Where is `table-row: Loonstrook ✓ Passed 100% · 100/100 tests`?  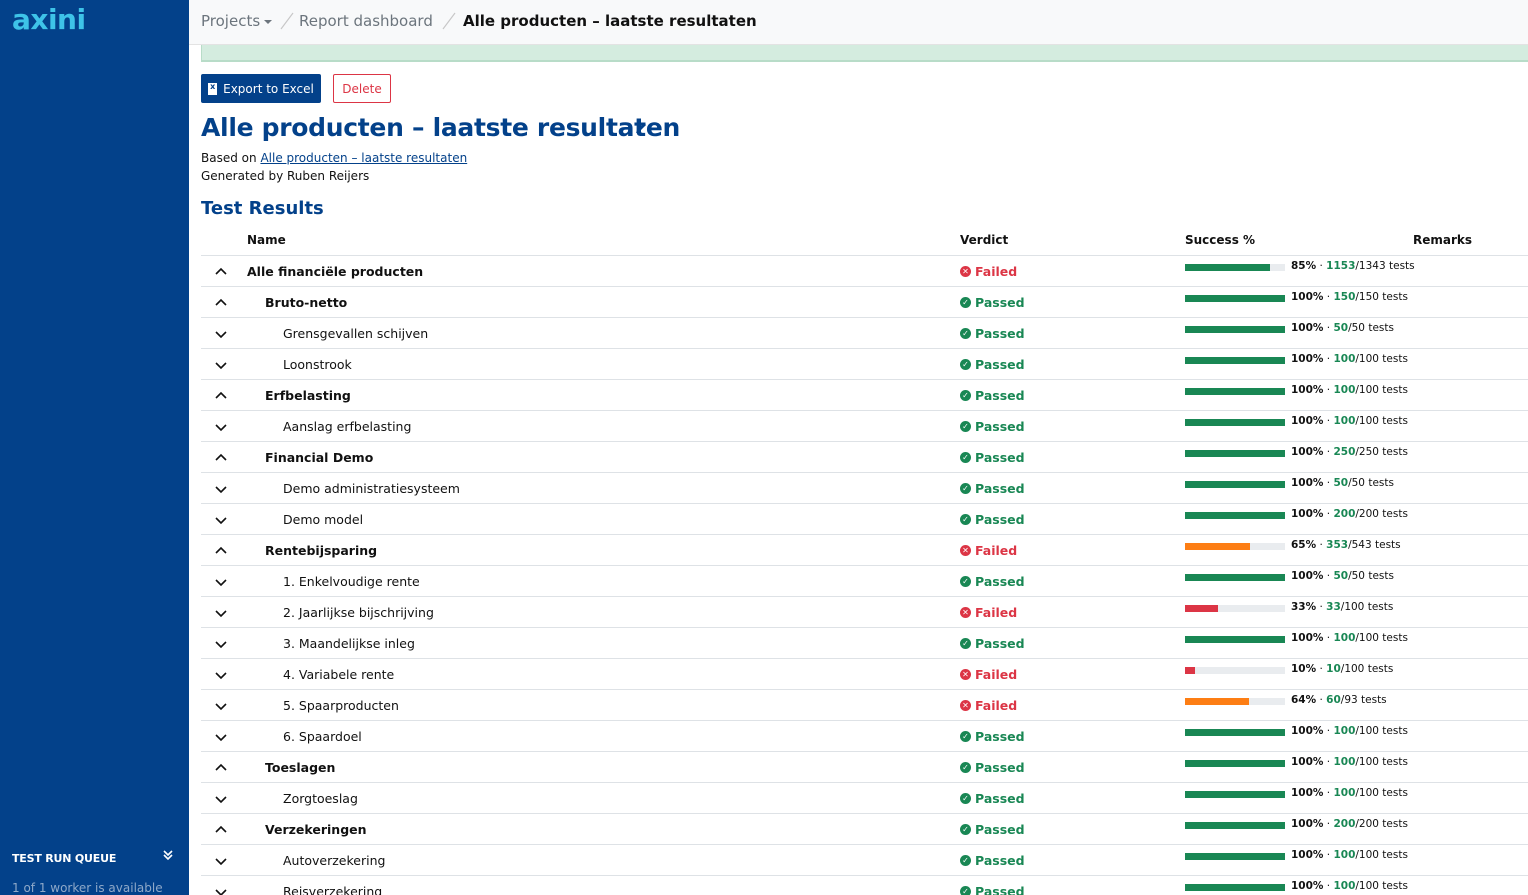
table-row: Loonstrook ✓ Passed 100% · 100/100 tests is located at coordinates (864, 364).